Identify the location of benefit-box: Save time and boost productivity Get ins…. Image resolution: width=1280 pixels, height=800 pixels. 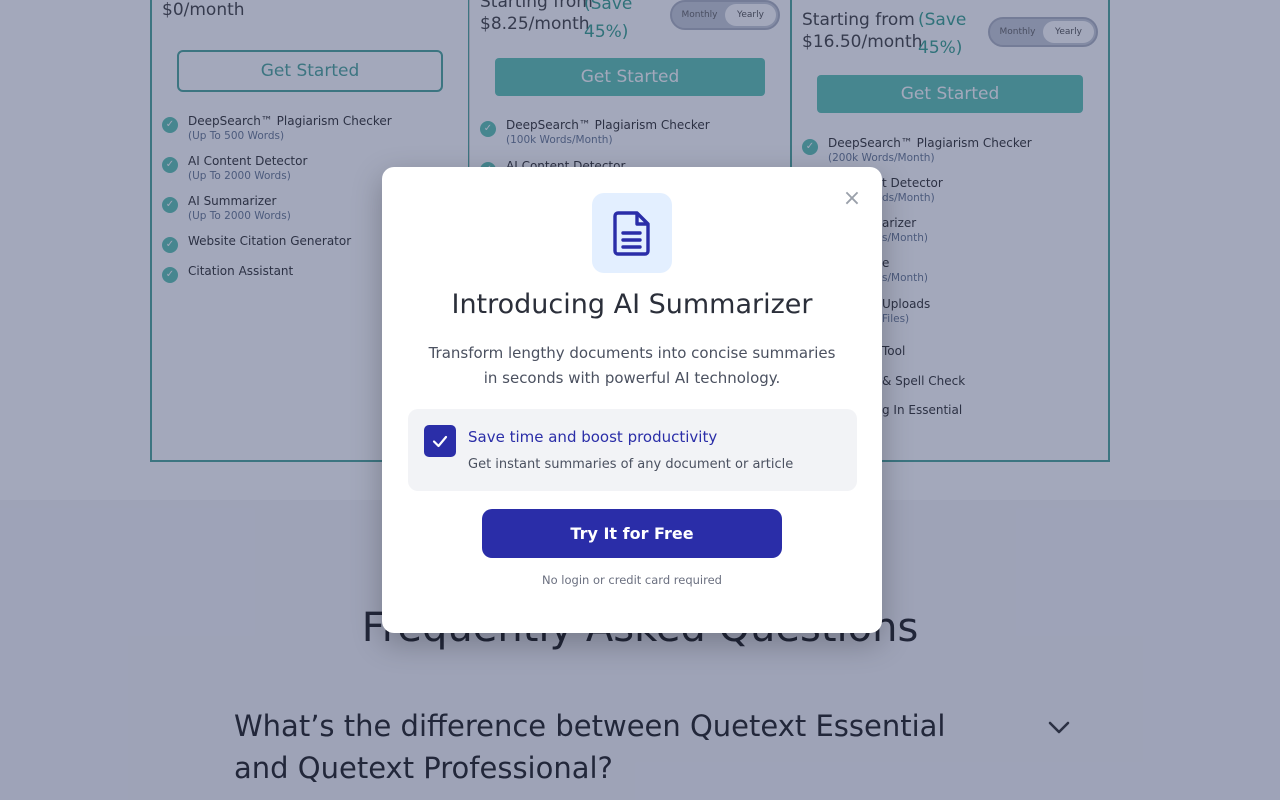
(632, 450).